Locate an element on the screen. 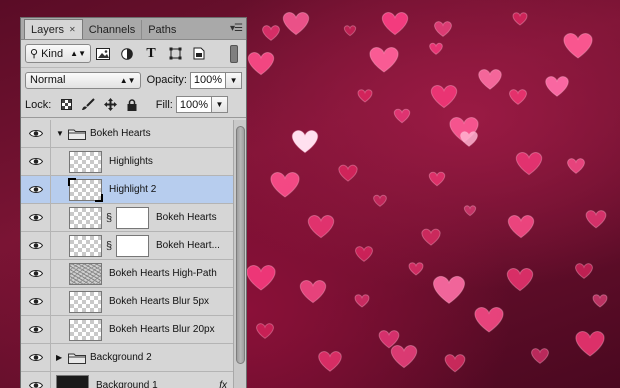 The image size is (620, 388). layer-row: Bokeh Hearts Blur 5px is located at coordinates (127, 301).